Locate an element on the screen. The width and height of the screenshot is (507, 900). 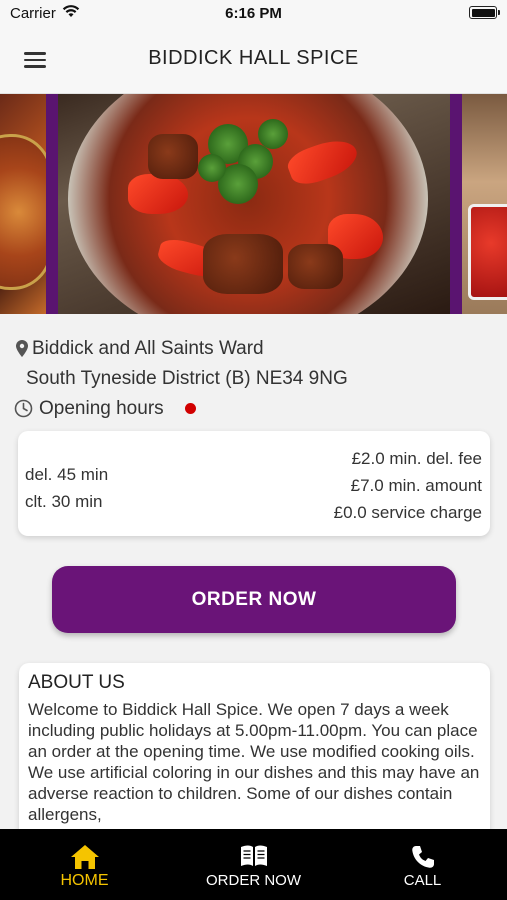
min-order-amount: £7.0 min. amount is located at coordinates (416, 485).